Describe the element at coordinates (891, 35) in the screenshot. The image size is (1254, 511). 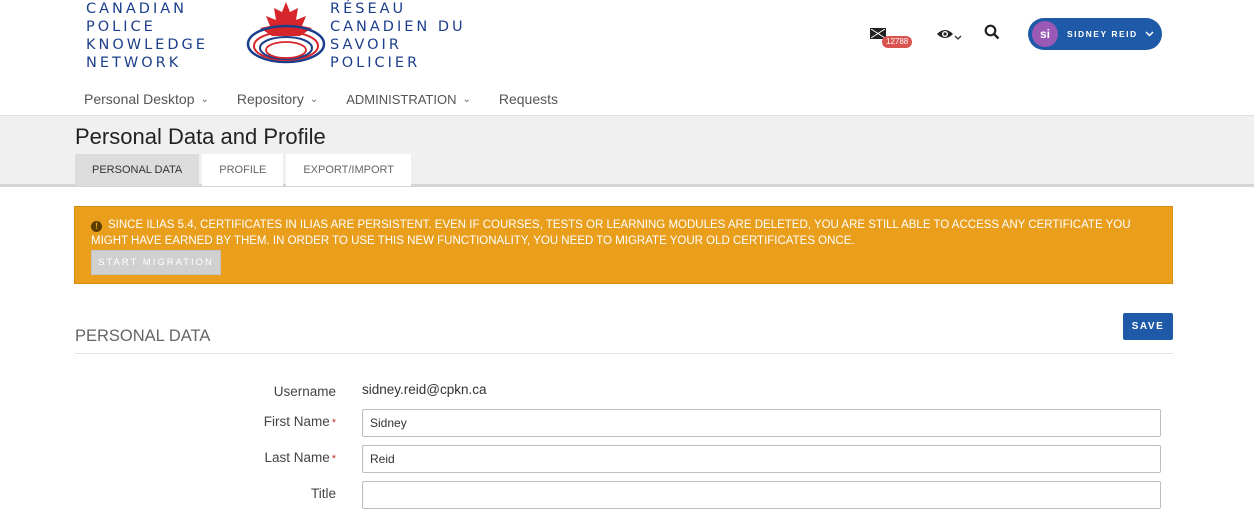
I see `mail-button: 12788` at that location.